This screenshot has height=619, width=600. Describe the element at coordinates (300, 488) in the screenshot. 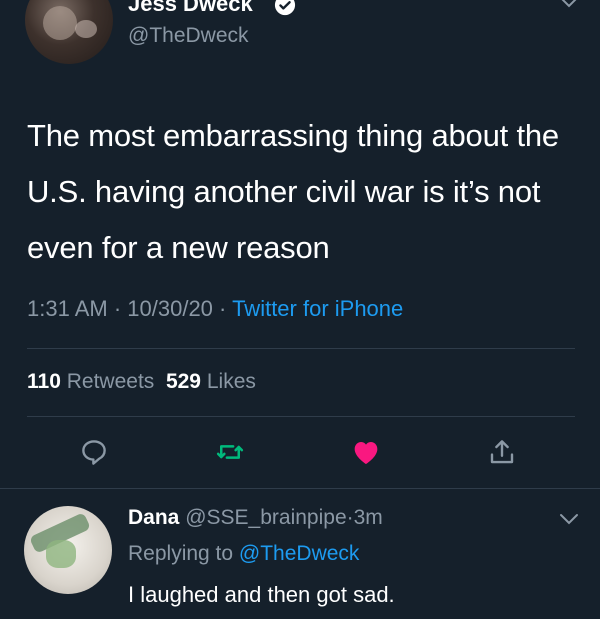

I see `section-divider` at that location.